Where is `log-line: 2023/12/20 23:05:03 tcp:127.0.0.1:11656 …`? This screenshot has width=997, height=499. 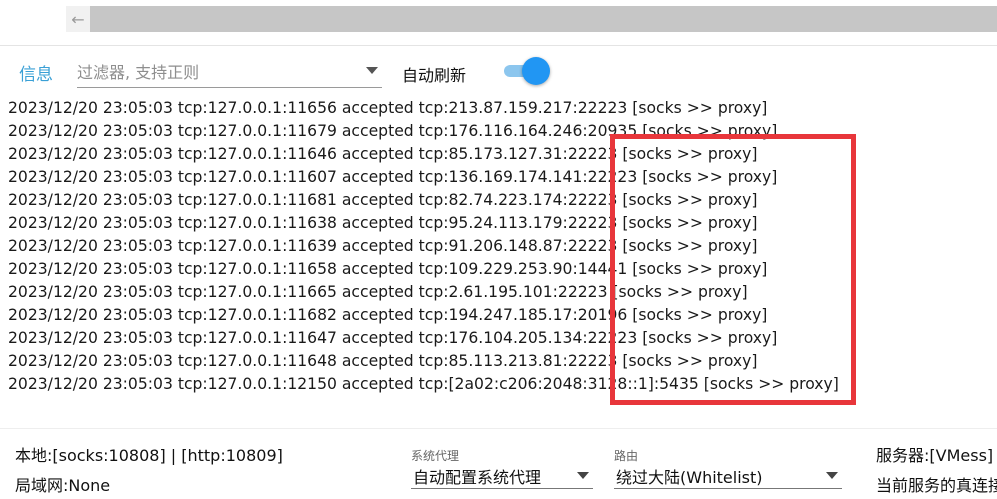
log-line: 2023/12/20 23:05:03 tcp:127.0.0.1:11656 … is located at coordinates (388, 108).